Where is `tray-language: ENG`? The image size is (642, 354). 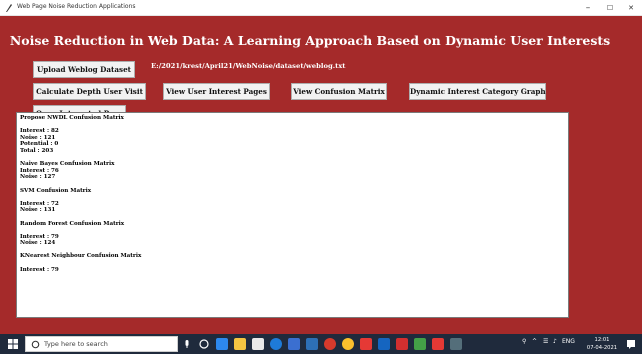 tray-language: ENG is located at coordinates (568, 341).